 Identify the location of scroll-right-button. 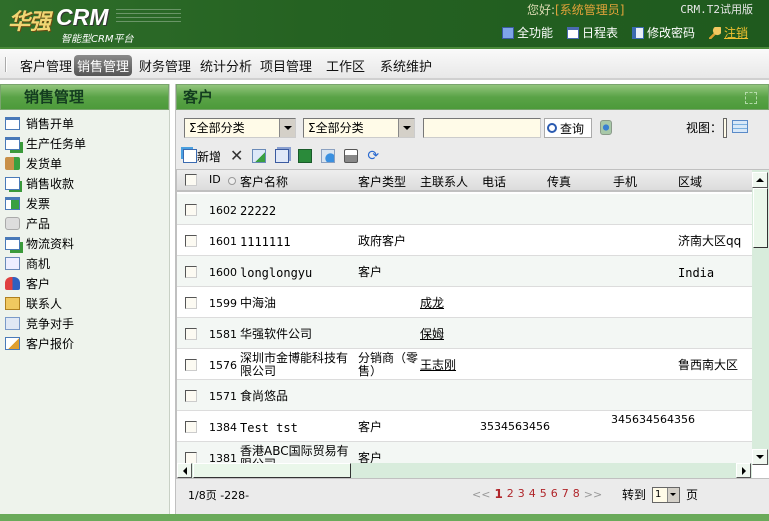
(743, 470).